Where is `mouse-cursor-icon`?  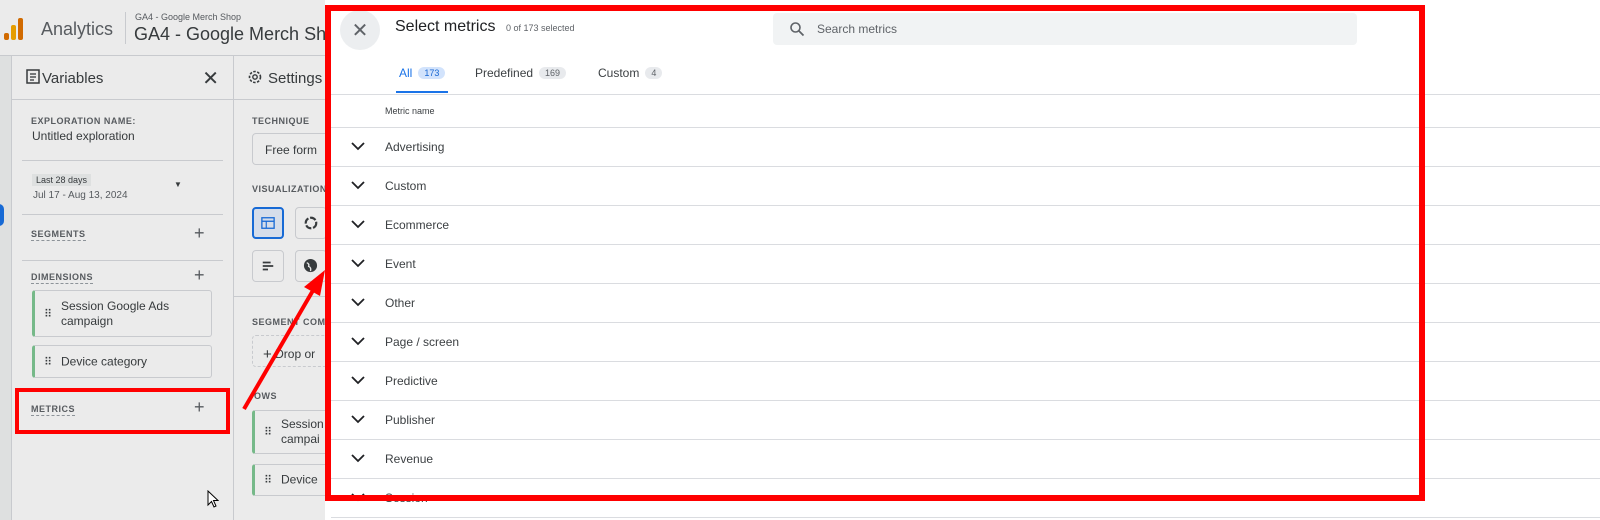 mouse-cursor-icon is located at coordinates (213, 499).